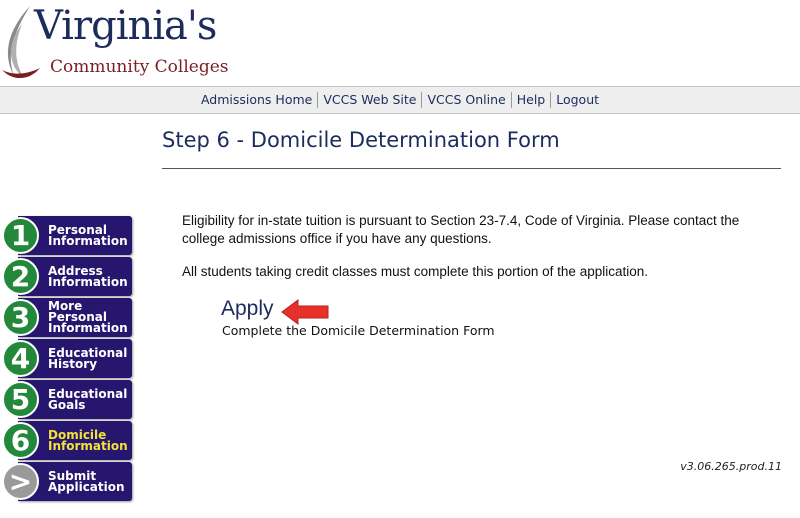 The width and height of the screenshot is (800, 518). I want to click on nav-vccs-web-site: VCCS Web Site, so click(369, 100).